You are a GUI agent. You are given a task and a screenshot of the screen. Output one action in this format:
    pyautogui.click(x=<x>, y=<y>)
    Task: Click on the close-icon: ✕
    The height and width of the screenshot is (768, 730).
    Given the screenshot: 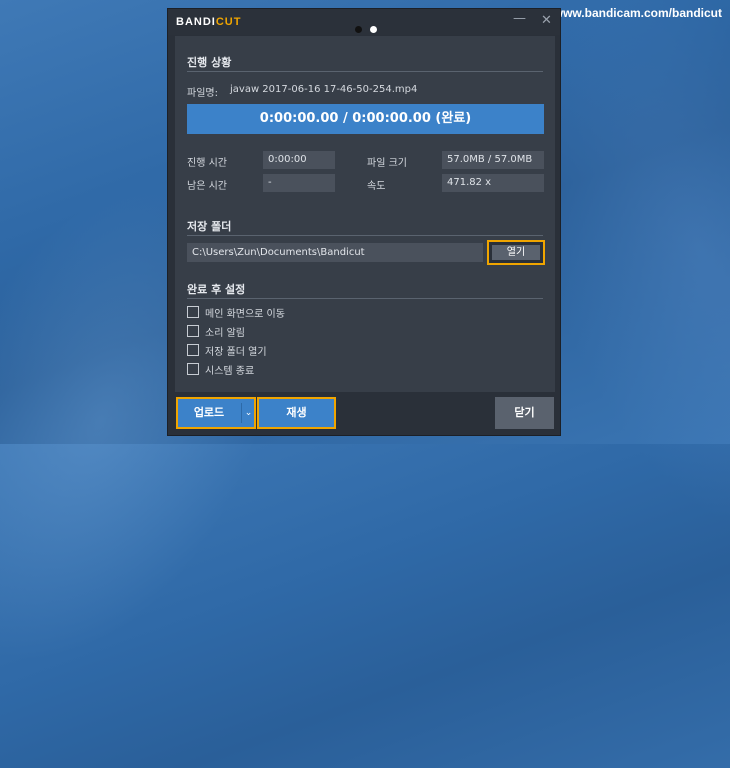 What is the action you would take?
    pyautogui.click(x=546, y=20)
    